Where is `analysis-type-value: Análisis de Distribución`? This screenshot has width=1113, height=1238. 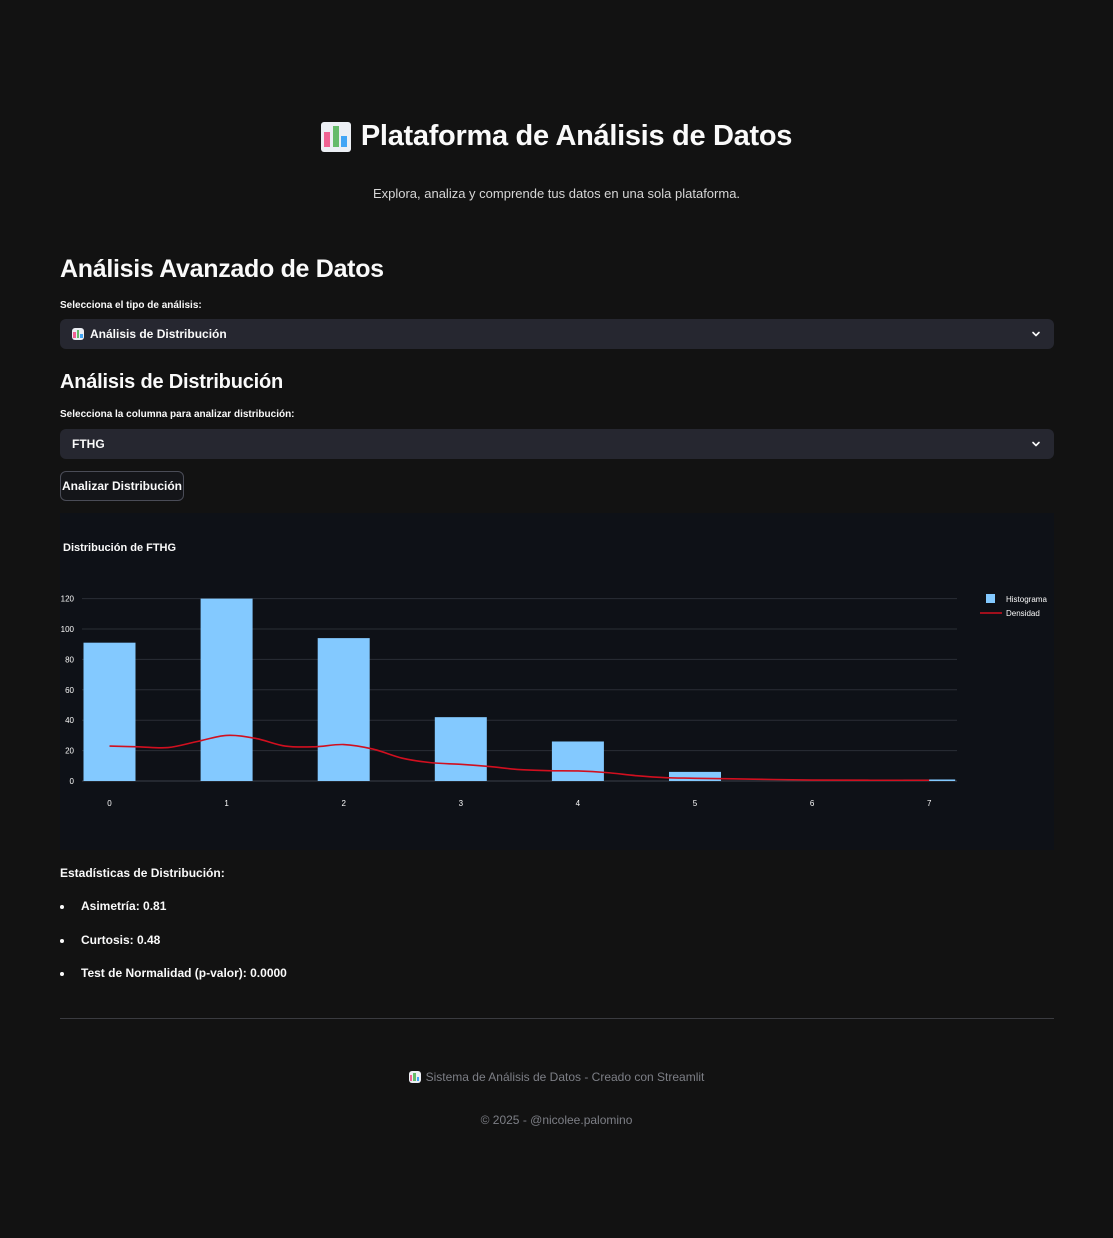
analysis-type-value: Análisis de Distribución is located at coordinates (158, 334).